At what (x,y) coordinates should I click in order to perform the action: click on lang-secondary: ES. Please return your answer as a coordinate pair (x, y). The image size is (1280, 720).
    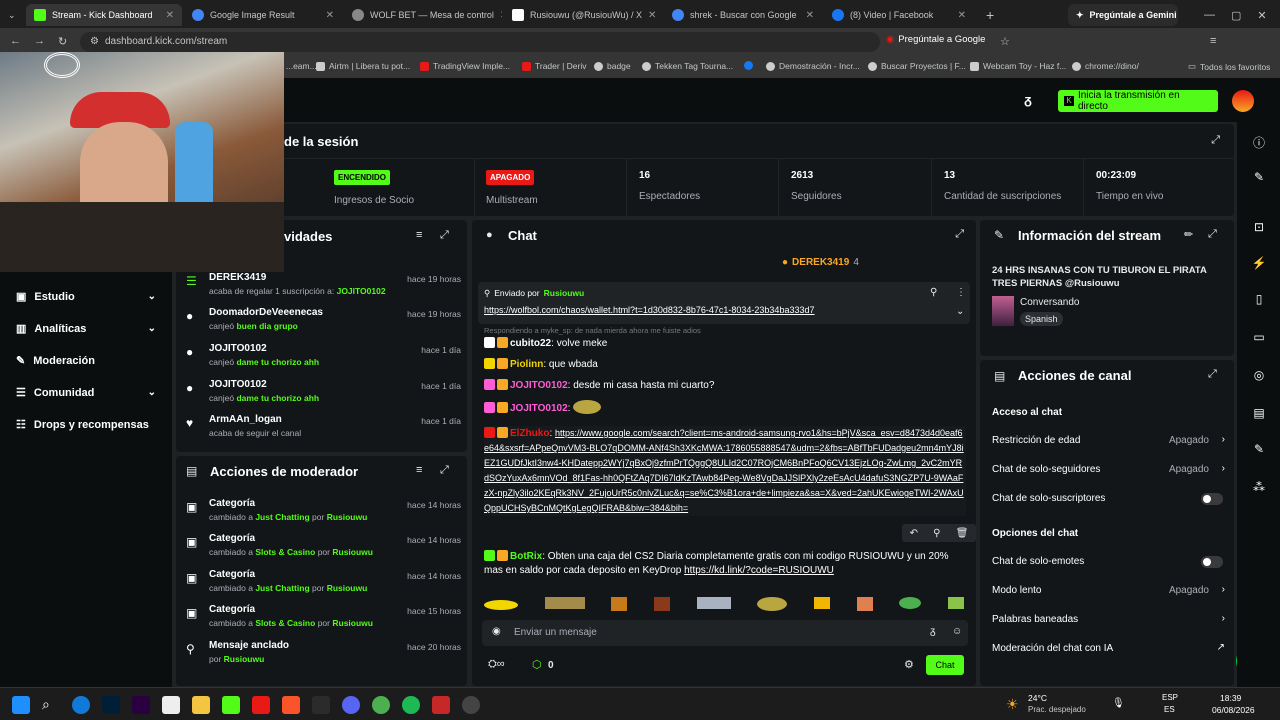
    Looking at the image, I should click on (1169, 709).